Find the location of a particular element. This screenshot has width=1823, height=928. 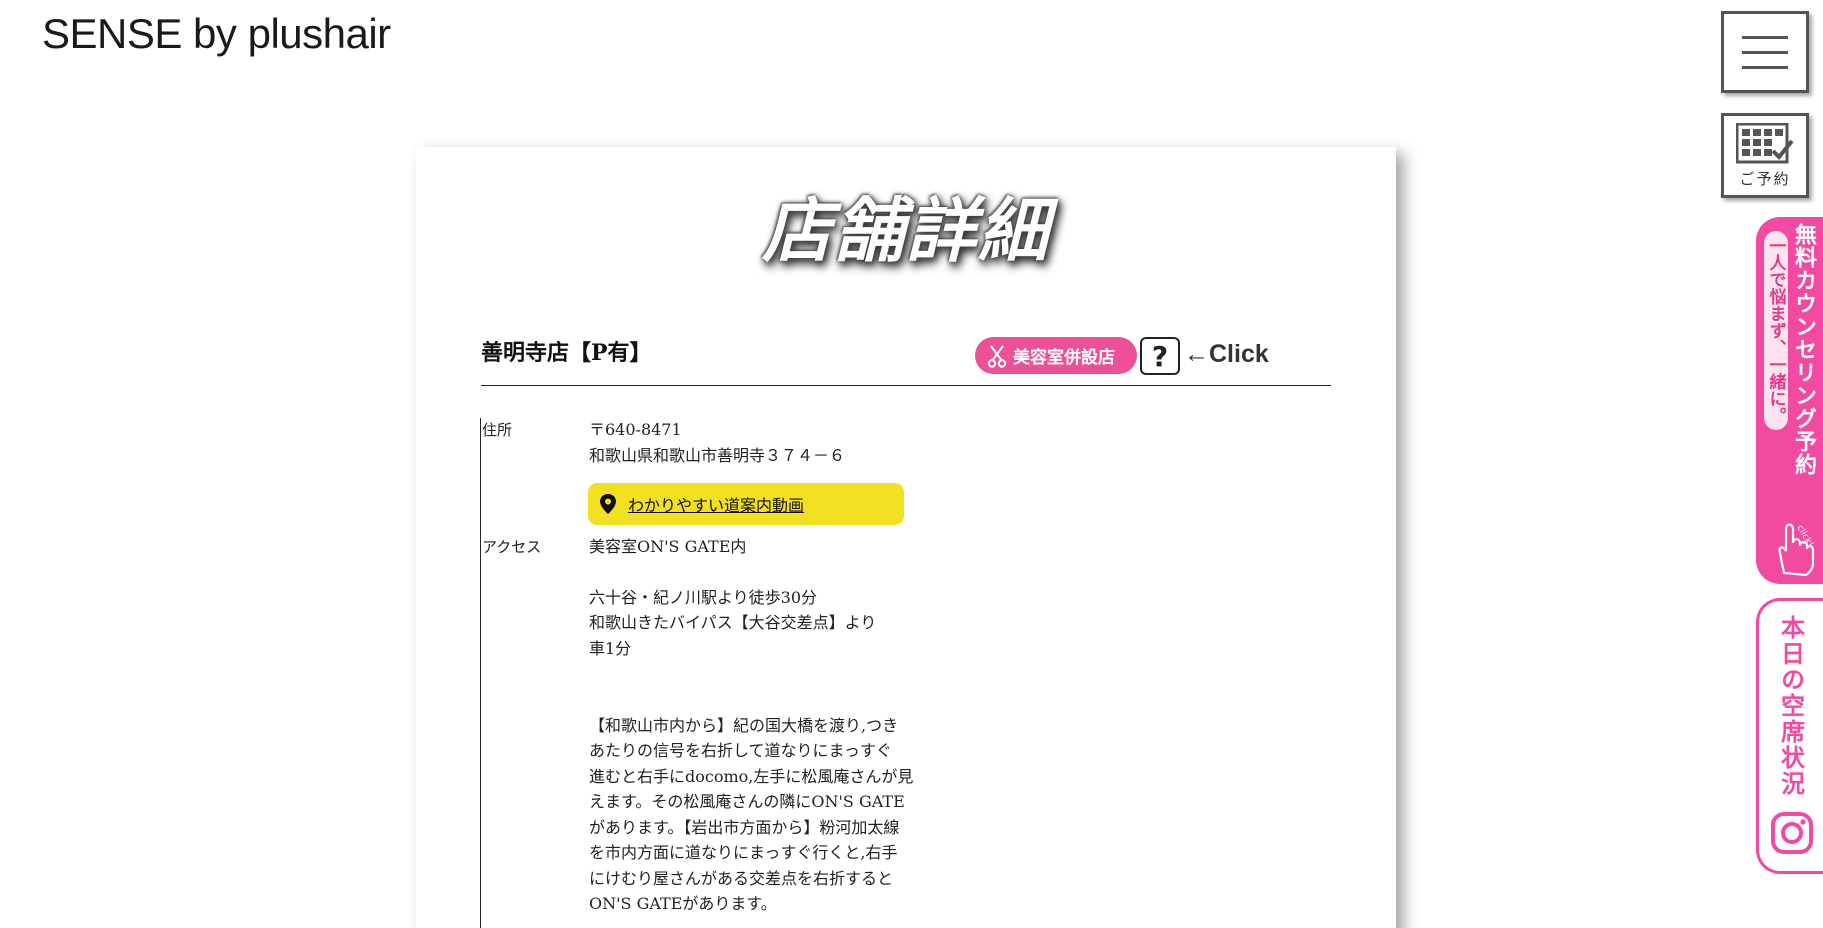

map-pin-icon is located at coordinates (608, 504).